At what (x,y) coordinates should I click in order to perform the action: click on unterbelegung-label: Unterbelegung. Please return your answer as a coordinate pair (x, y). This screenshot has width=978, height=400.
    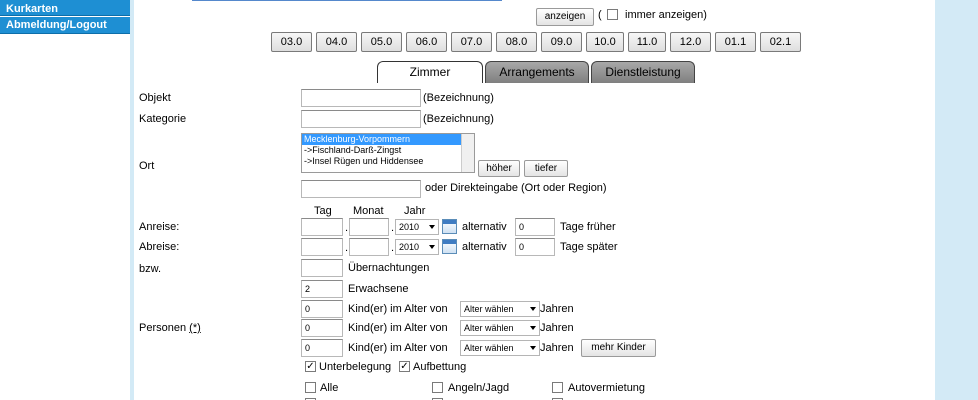
    Looking at the image, I should click on (355, 367).